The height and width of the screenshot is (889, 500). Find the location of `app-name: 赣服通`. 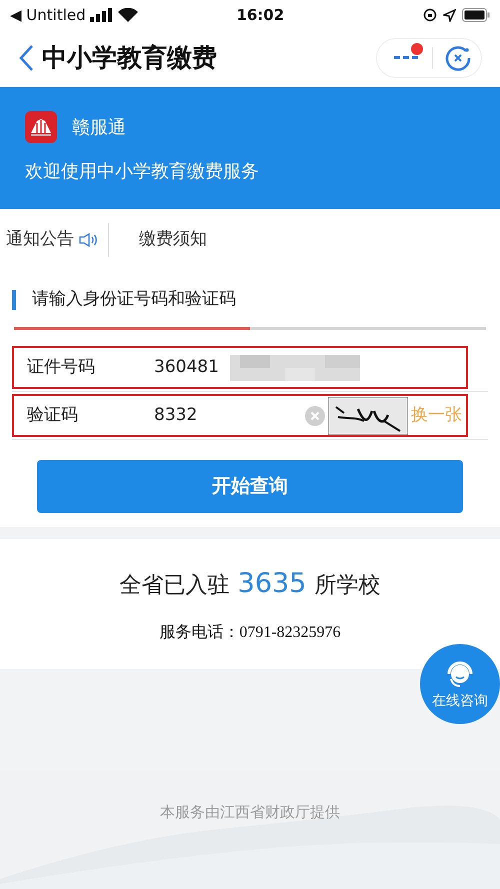

app-name: 赣服通 is located at coordinates (99, 128).